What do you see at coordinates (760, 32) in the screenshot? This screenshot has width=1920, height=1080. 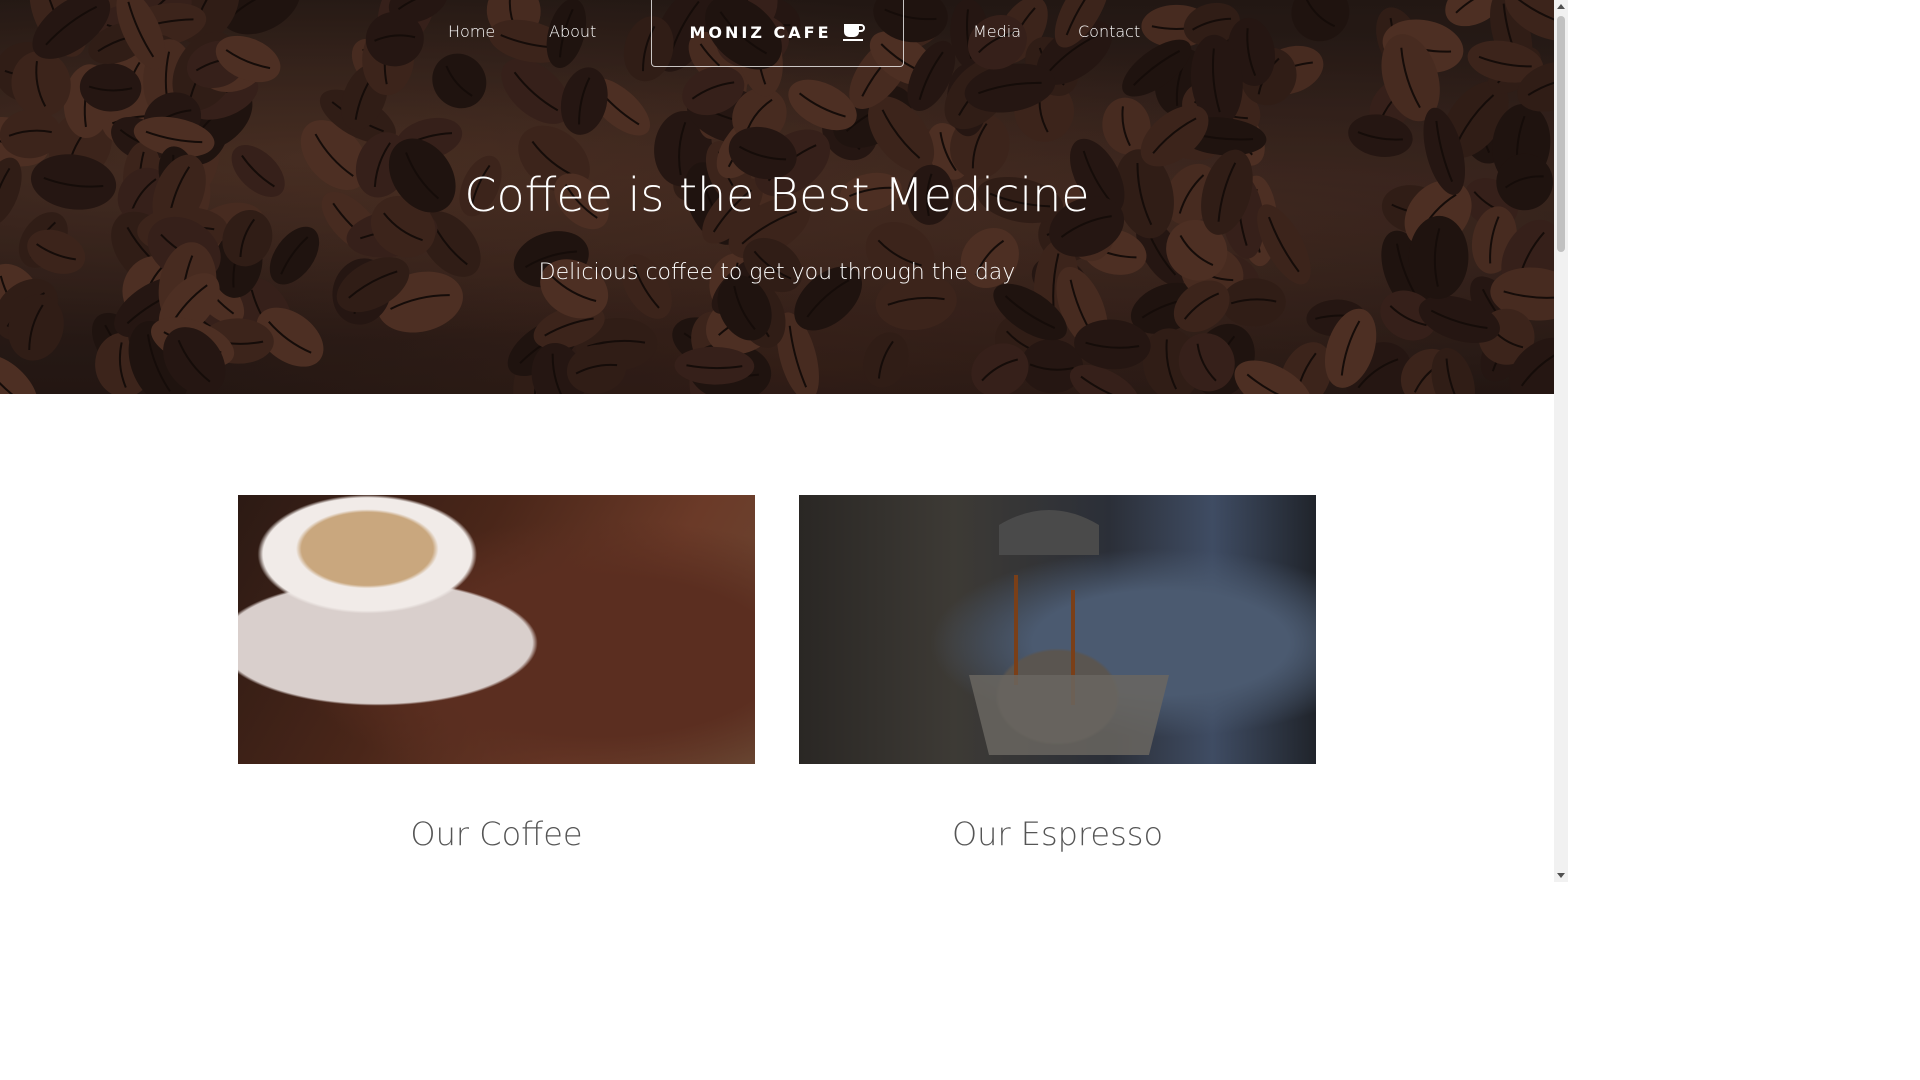 I see `brand-name: MONIZ CAFE` at bounding box center [760, 32].